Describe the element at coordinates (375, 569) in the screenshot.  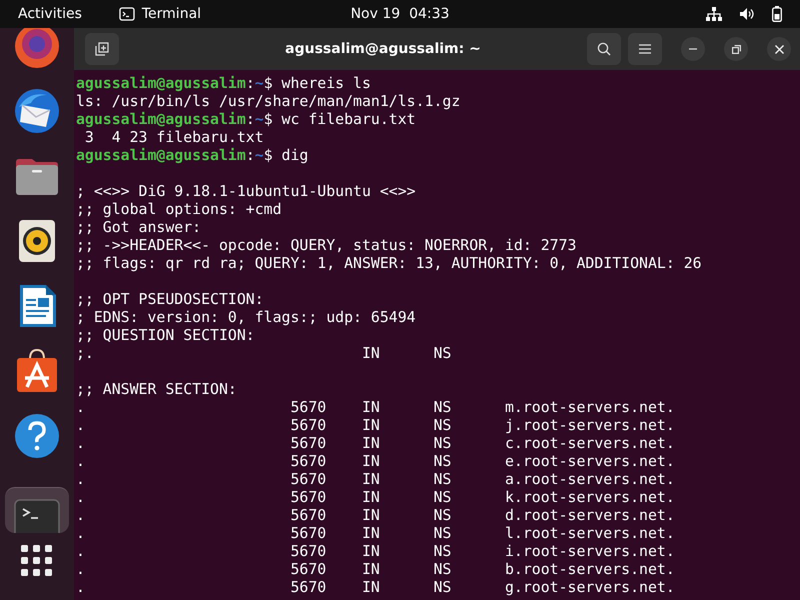
I see `output-line: . 5670 IN NS b.root-servers.net.` at that location.